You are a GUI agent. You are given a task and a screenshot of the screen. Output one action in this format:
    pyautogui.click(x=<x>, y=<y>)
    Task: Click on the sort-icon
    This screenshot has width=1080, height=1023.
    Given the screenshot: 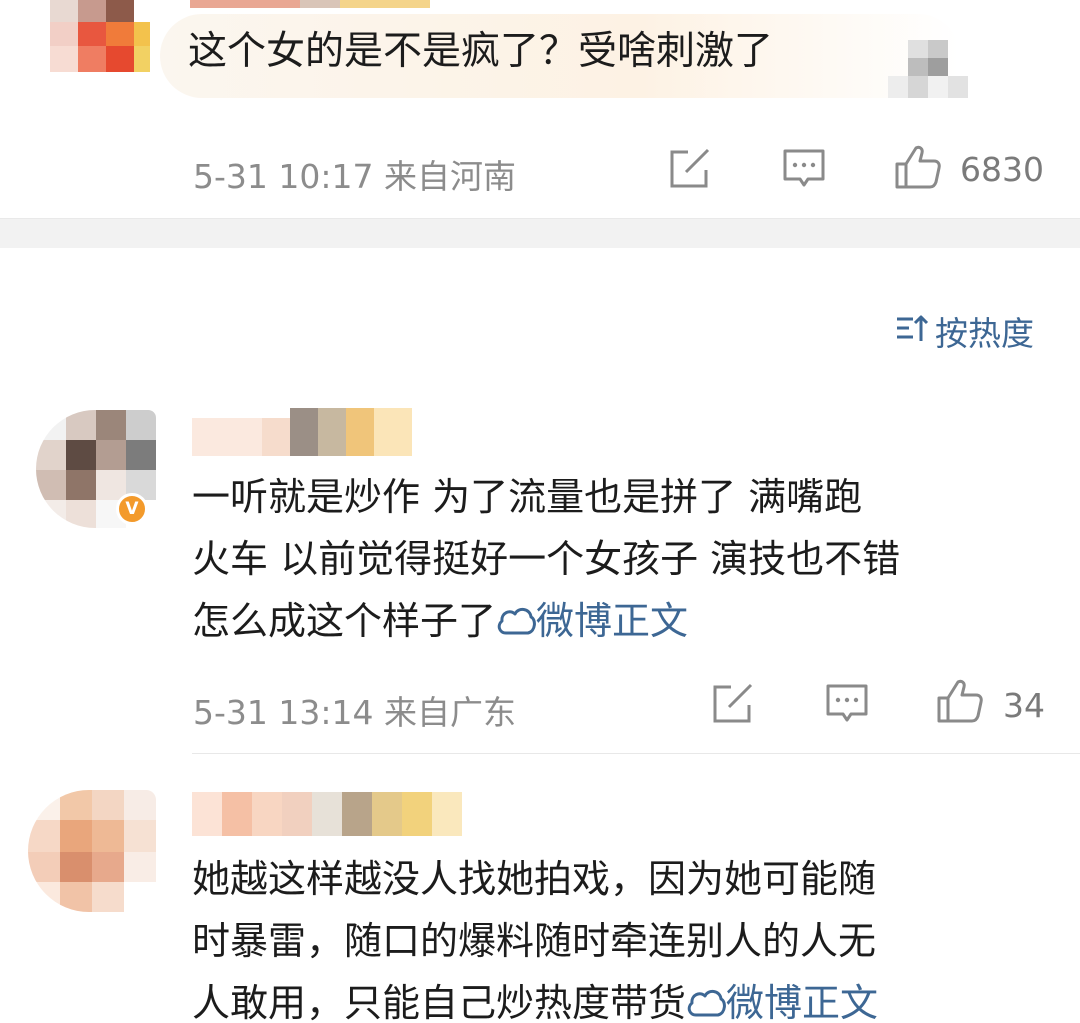 What is the action you would take?
    pyautogui.click(x=912, y=331)
    